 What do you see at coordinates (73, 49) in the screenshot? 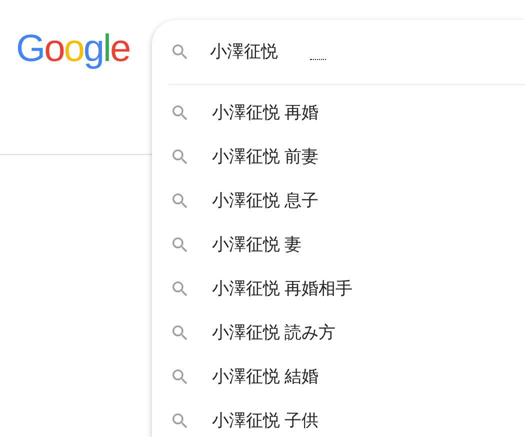
I see `google-logo: Google` at bounding box center [73, 49].